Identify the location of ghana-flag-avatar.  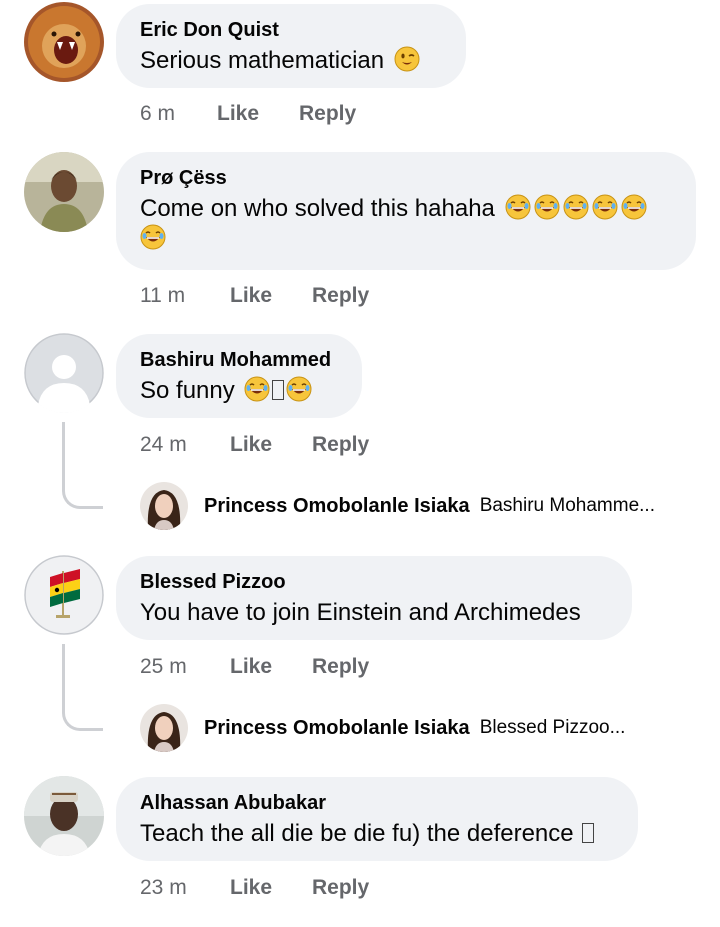
(64, 595).